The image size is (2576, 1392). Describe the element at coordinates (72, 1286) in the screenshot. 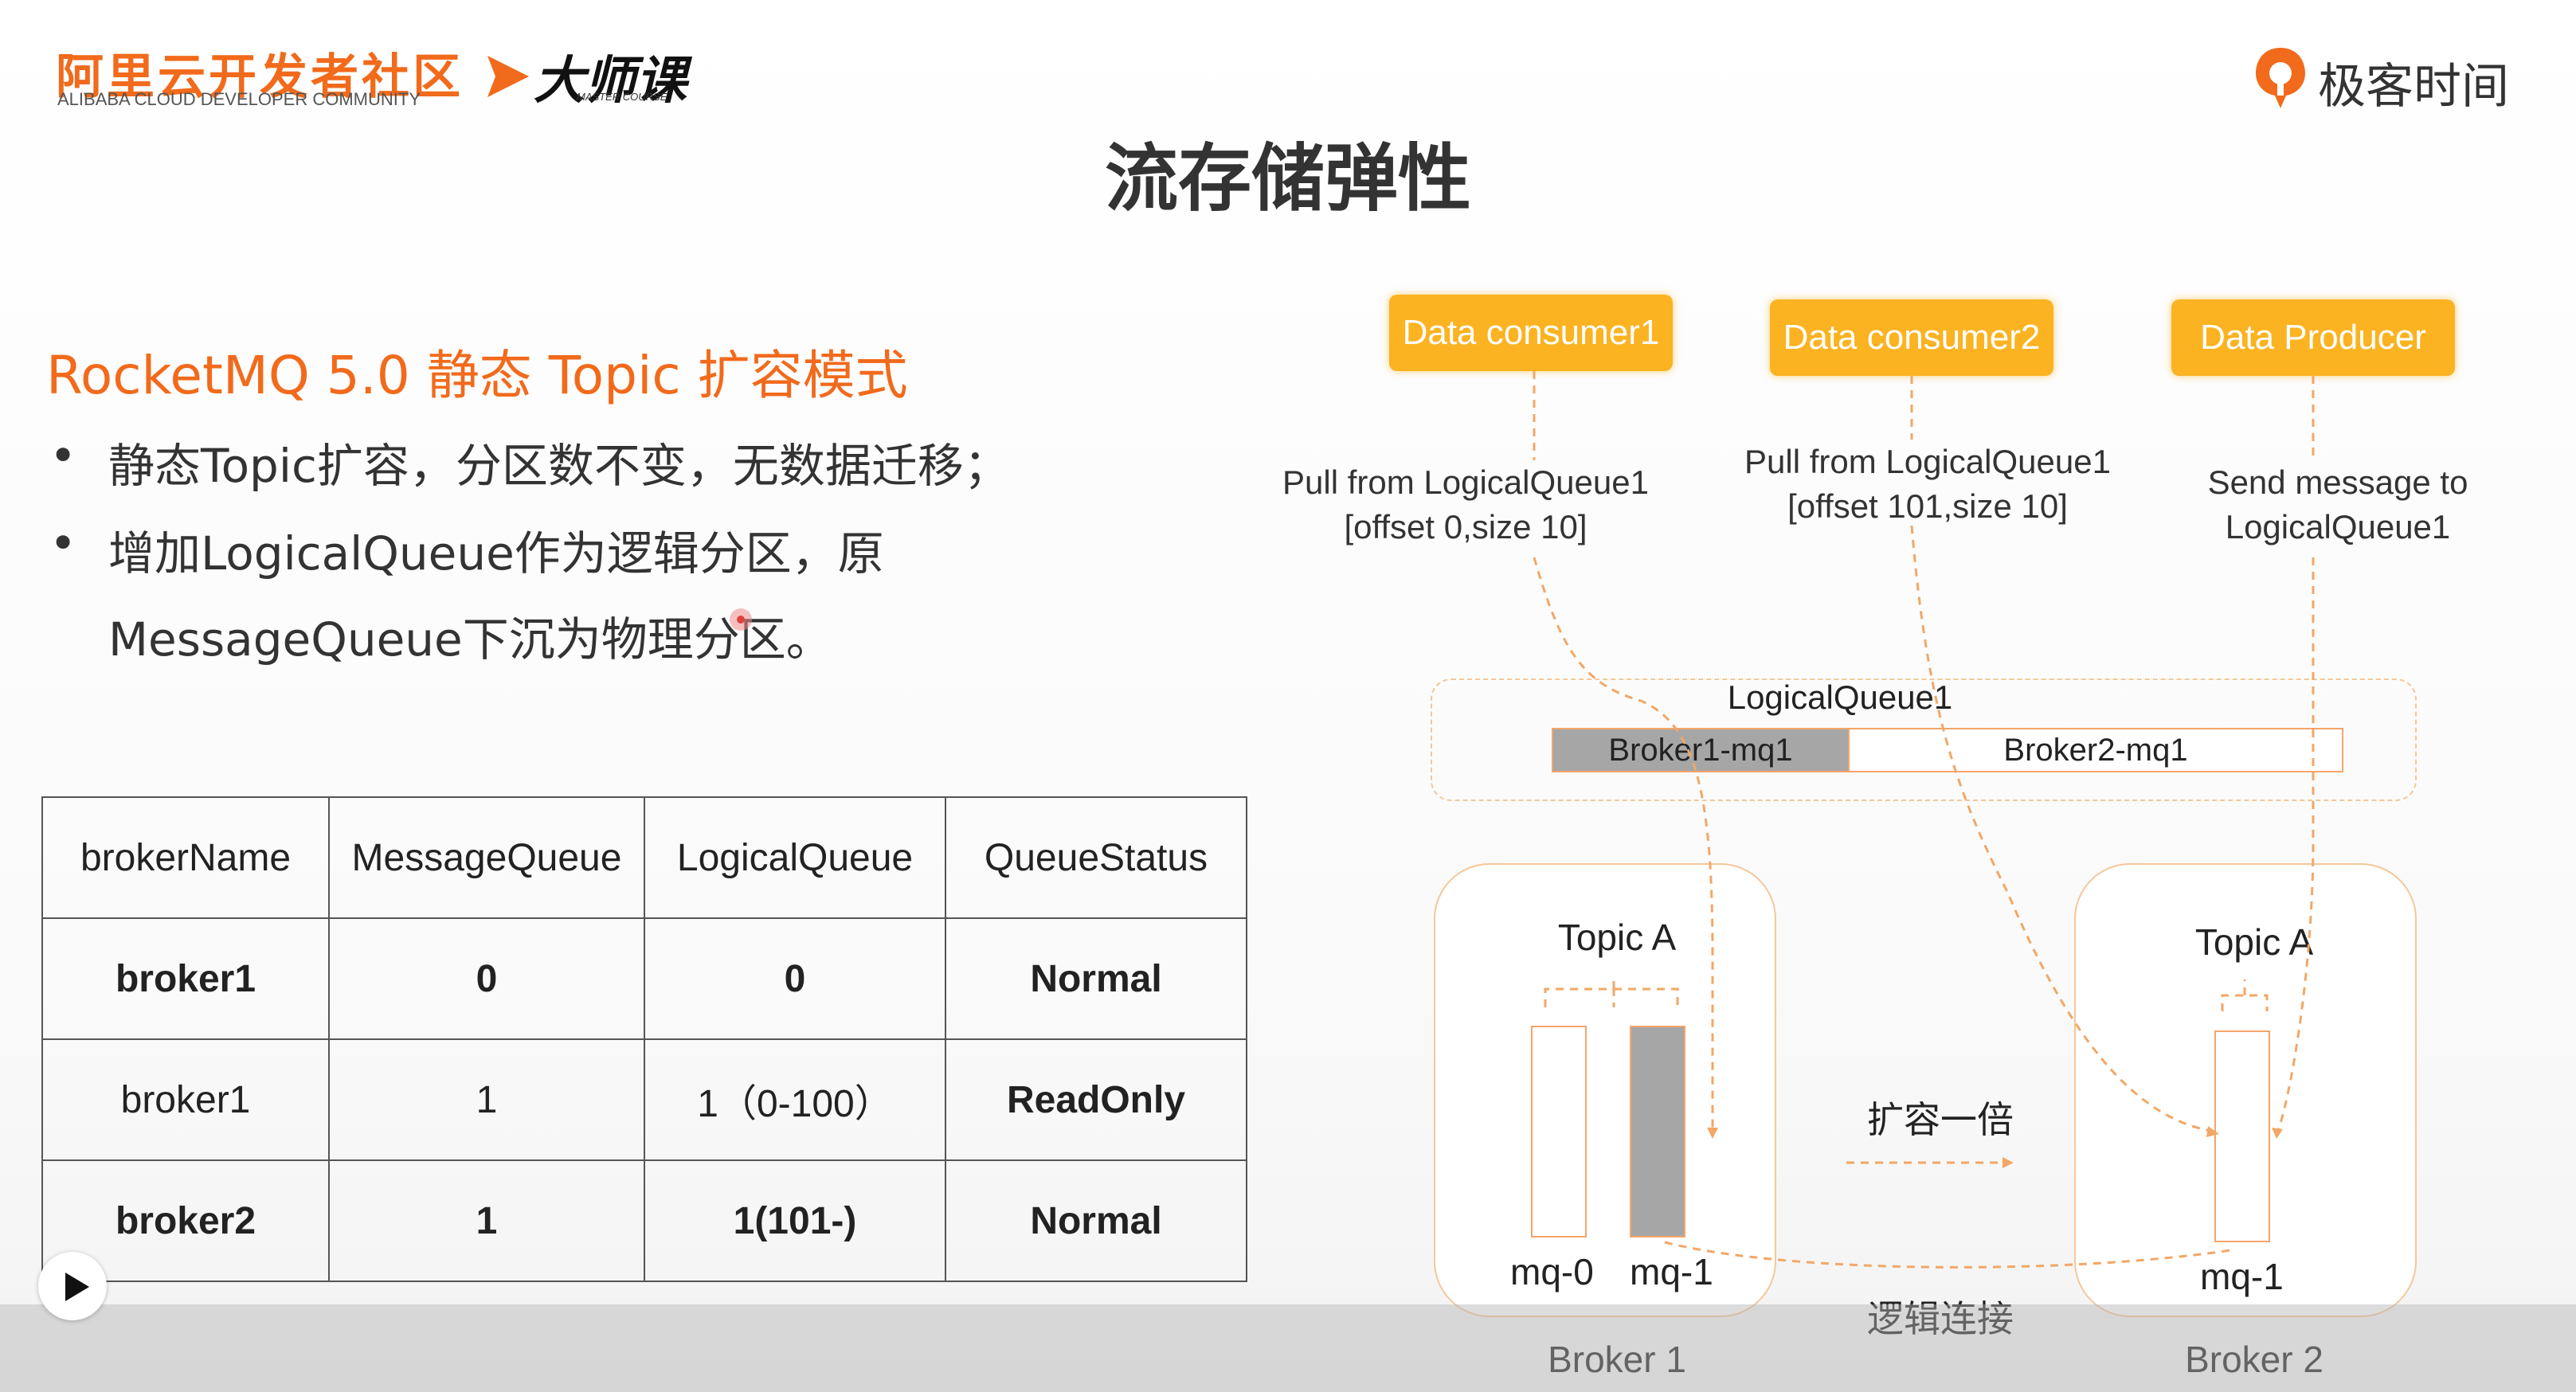

I see `play-button` at that location.